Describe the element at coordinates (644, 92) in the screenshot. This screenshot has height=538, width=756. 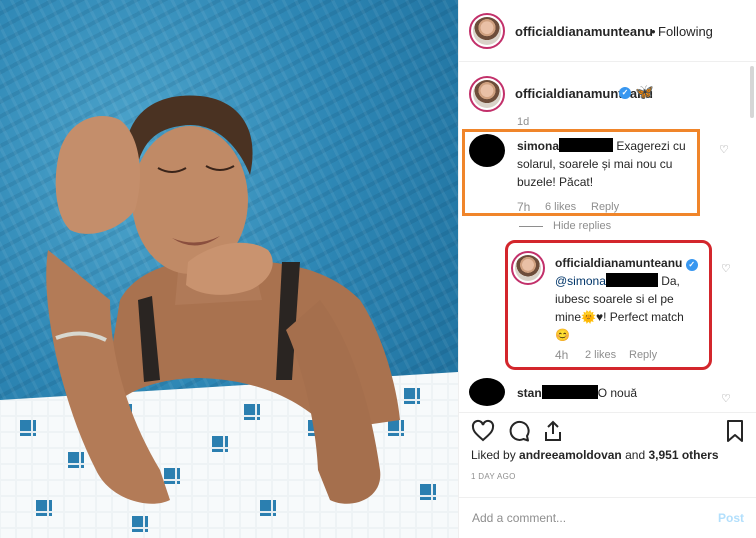
I see `butterfly-emoji: 🦋` at that location.